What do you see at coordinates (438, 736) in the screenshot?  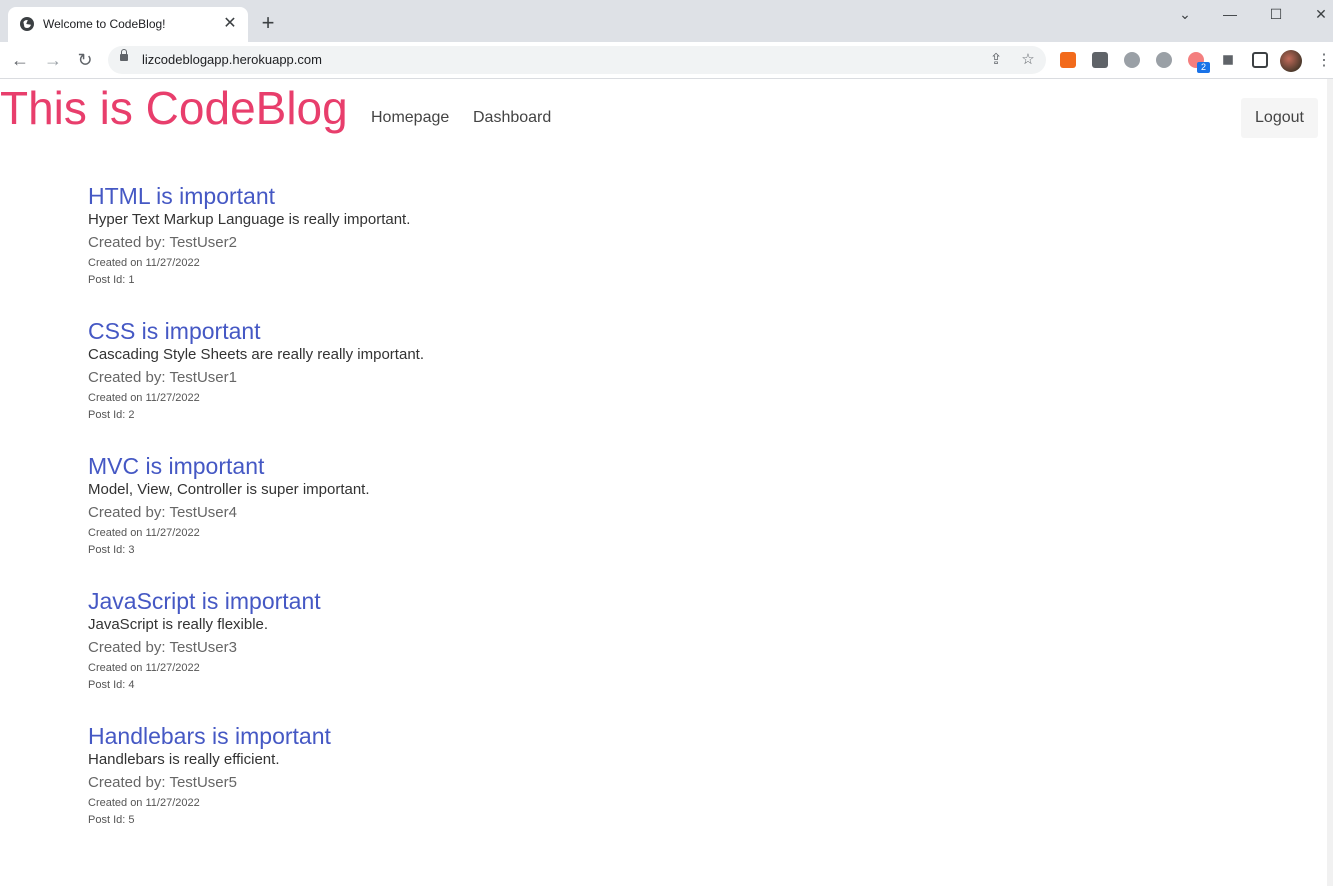 I see `post-title: Handlebars is important` at bounding box center [438, 736].